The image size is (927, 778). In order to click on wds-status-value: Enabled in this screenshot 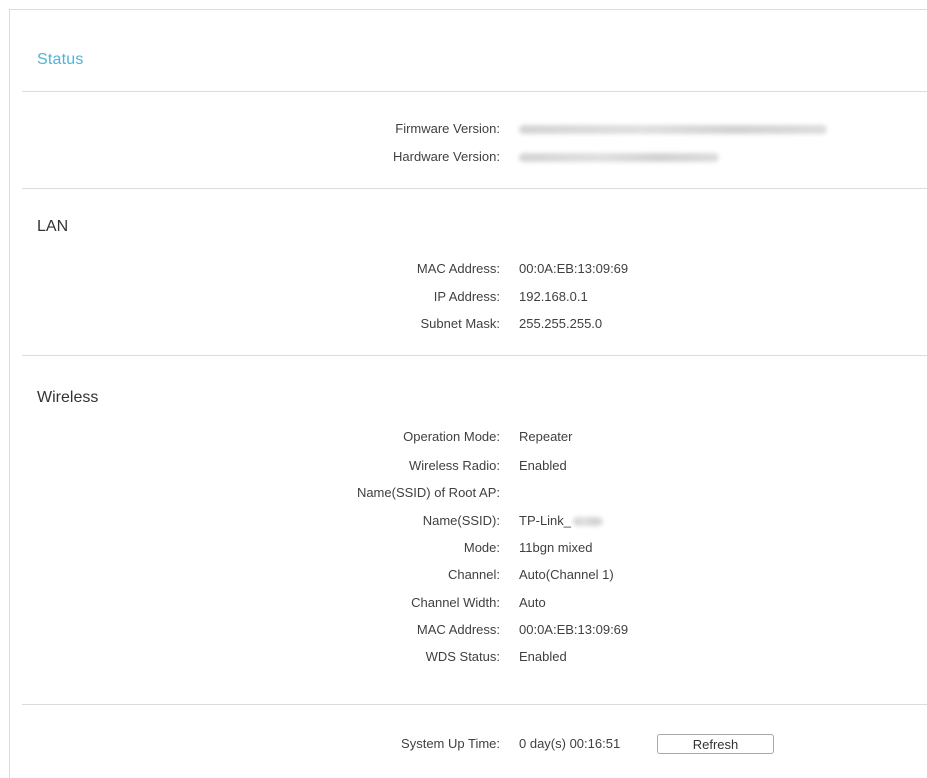, I will do `click(543, 656)`.